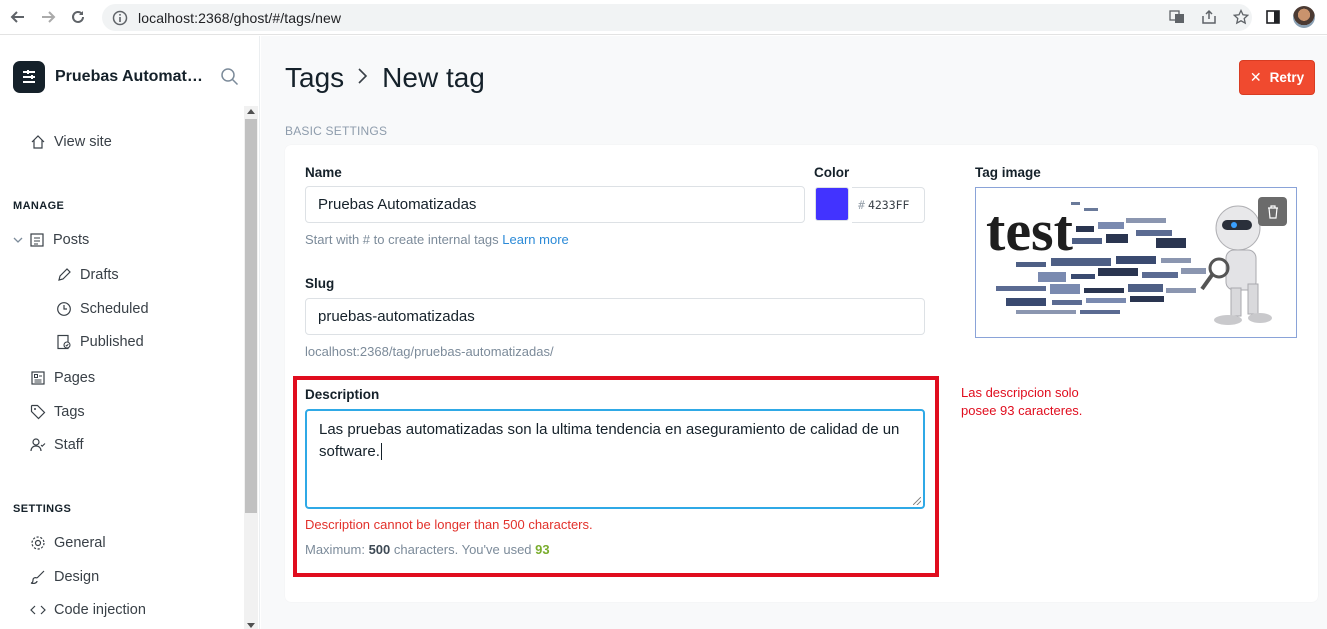  I want to click on basic-settings-label: BASIC SETTINGS, so click(336, 131).